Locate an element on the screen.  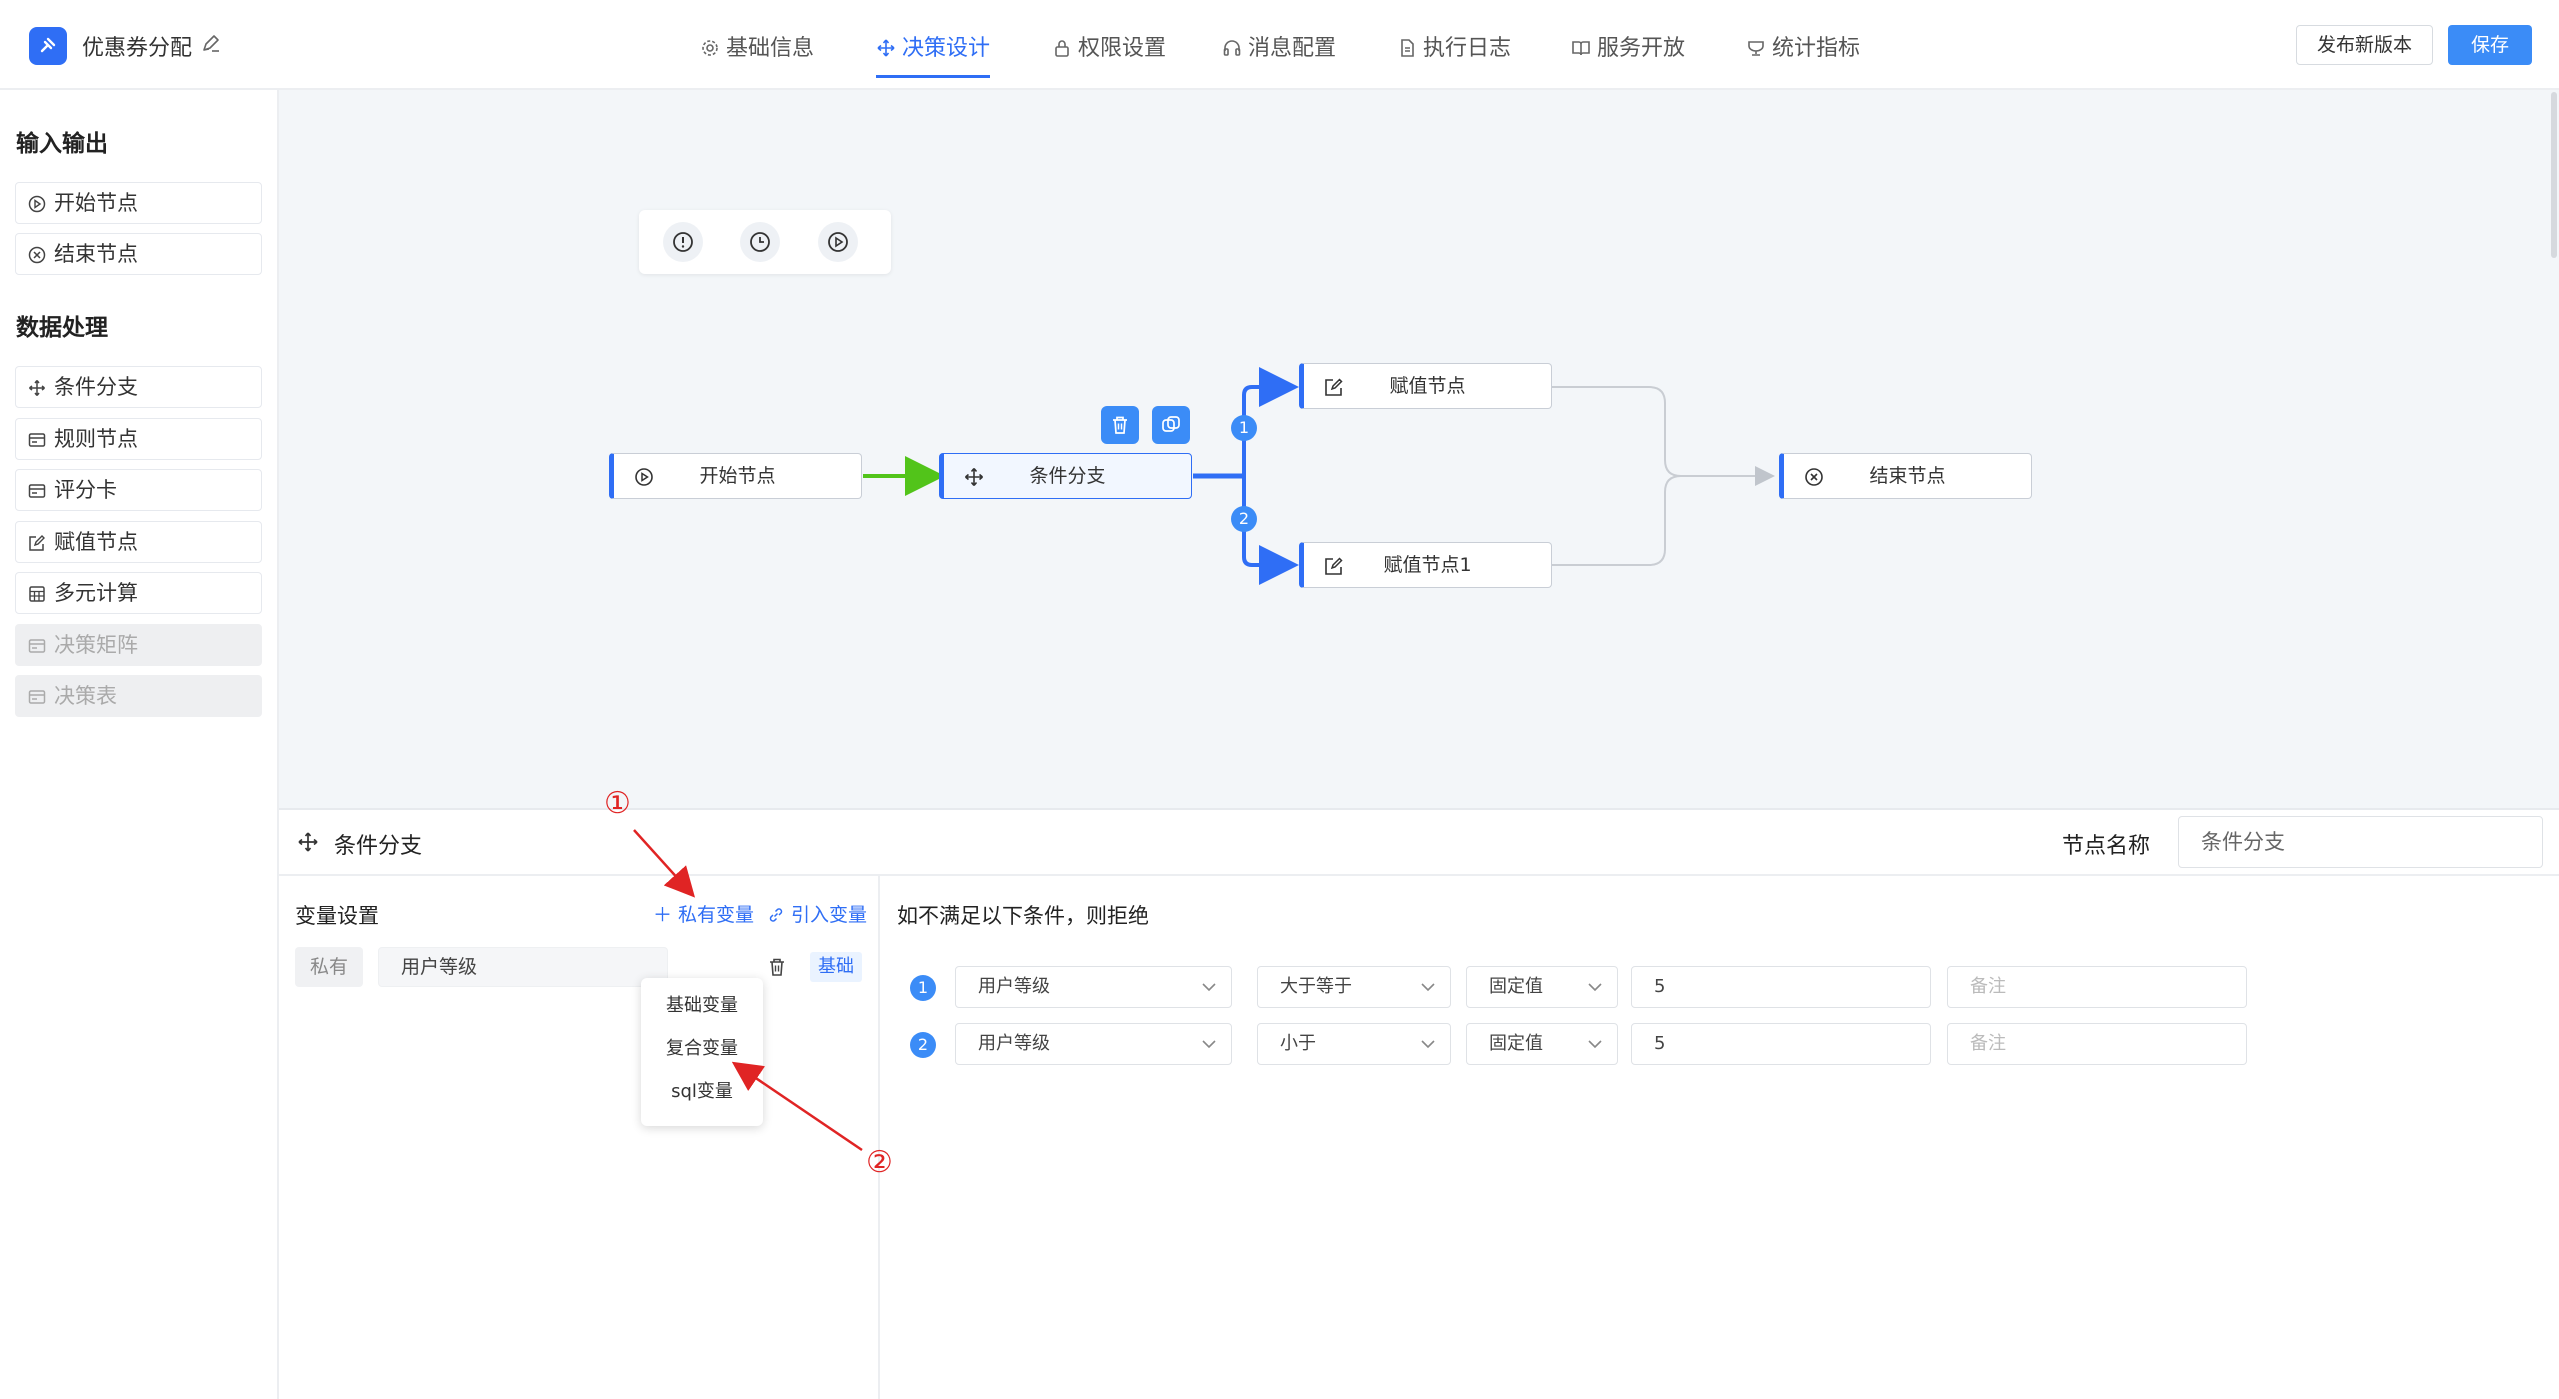
palette-item-label: 决策矩阵 is located at coordinates (96, 645).